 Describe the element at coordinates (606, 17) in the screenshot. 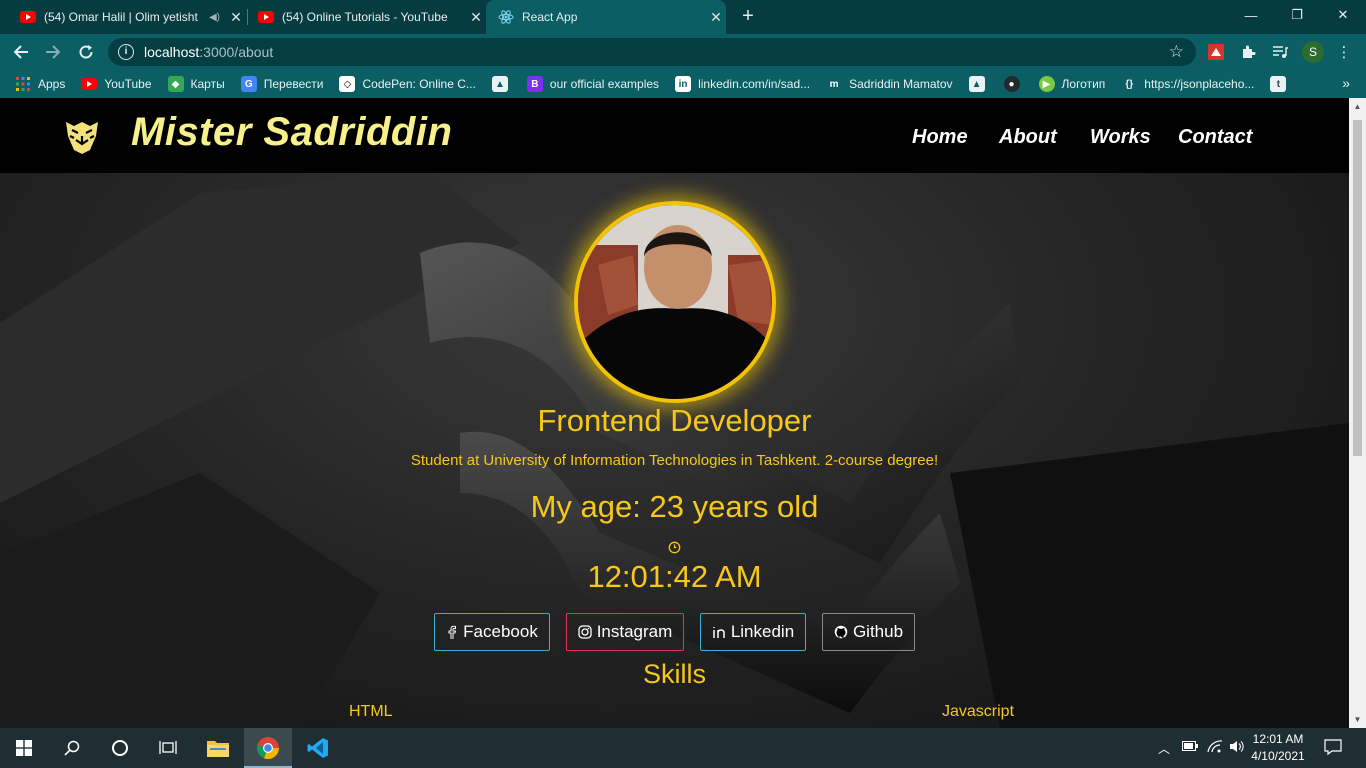

I see `tab-react-app: React App ✕` at that location.